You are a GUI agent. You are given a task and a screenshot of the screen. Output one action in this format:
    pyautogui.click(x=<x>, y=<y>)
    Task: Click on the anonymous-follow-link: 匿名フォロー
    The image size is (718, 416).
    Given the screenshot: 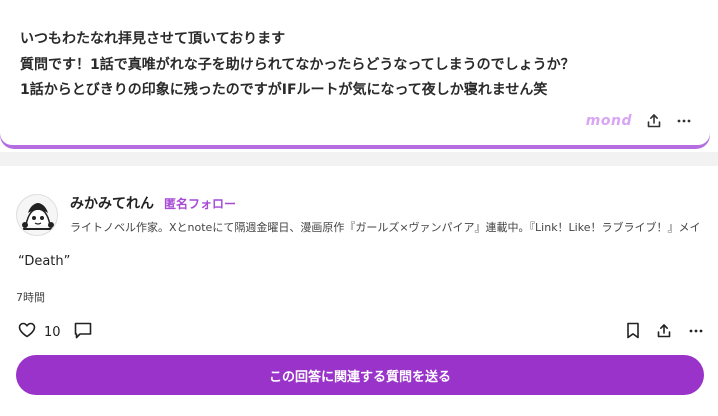 What is the action you would take?
    pyautogui.click(x=200, y=203)
    